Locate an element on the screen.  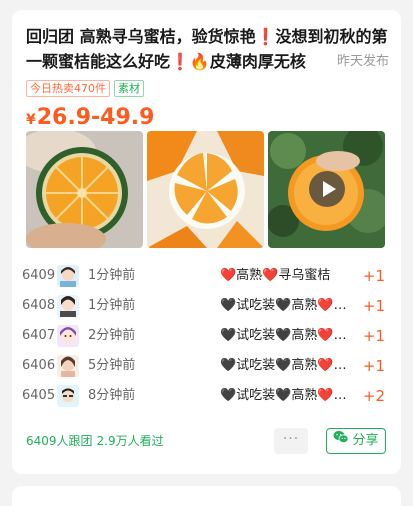
hot-sale-tag: 今日热卖470件 is located at coordinates (68, 88).